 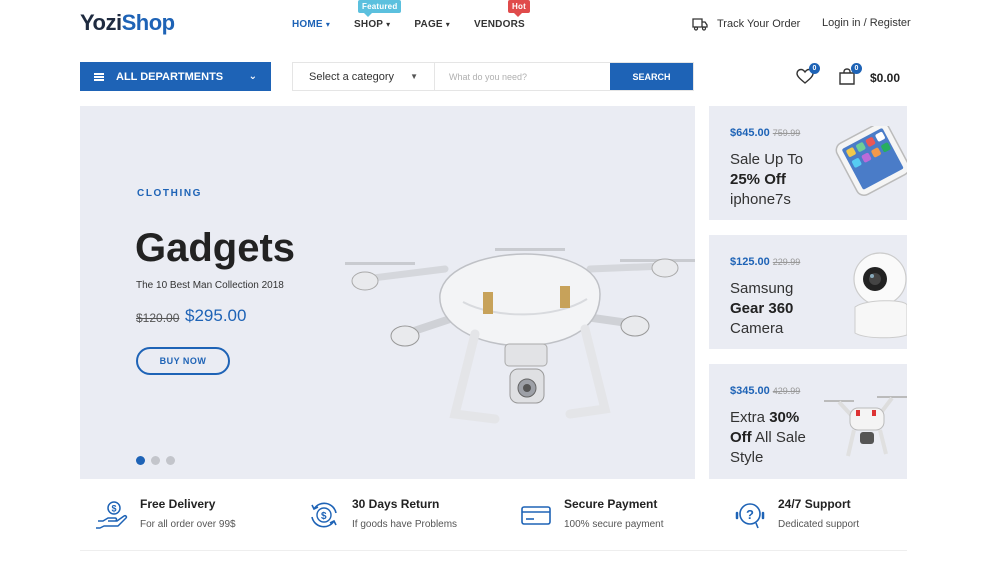 I want to click on nav-label: HOME, so click(x=307, y=24).